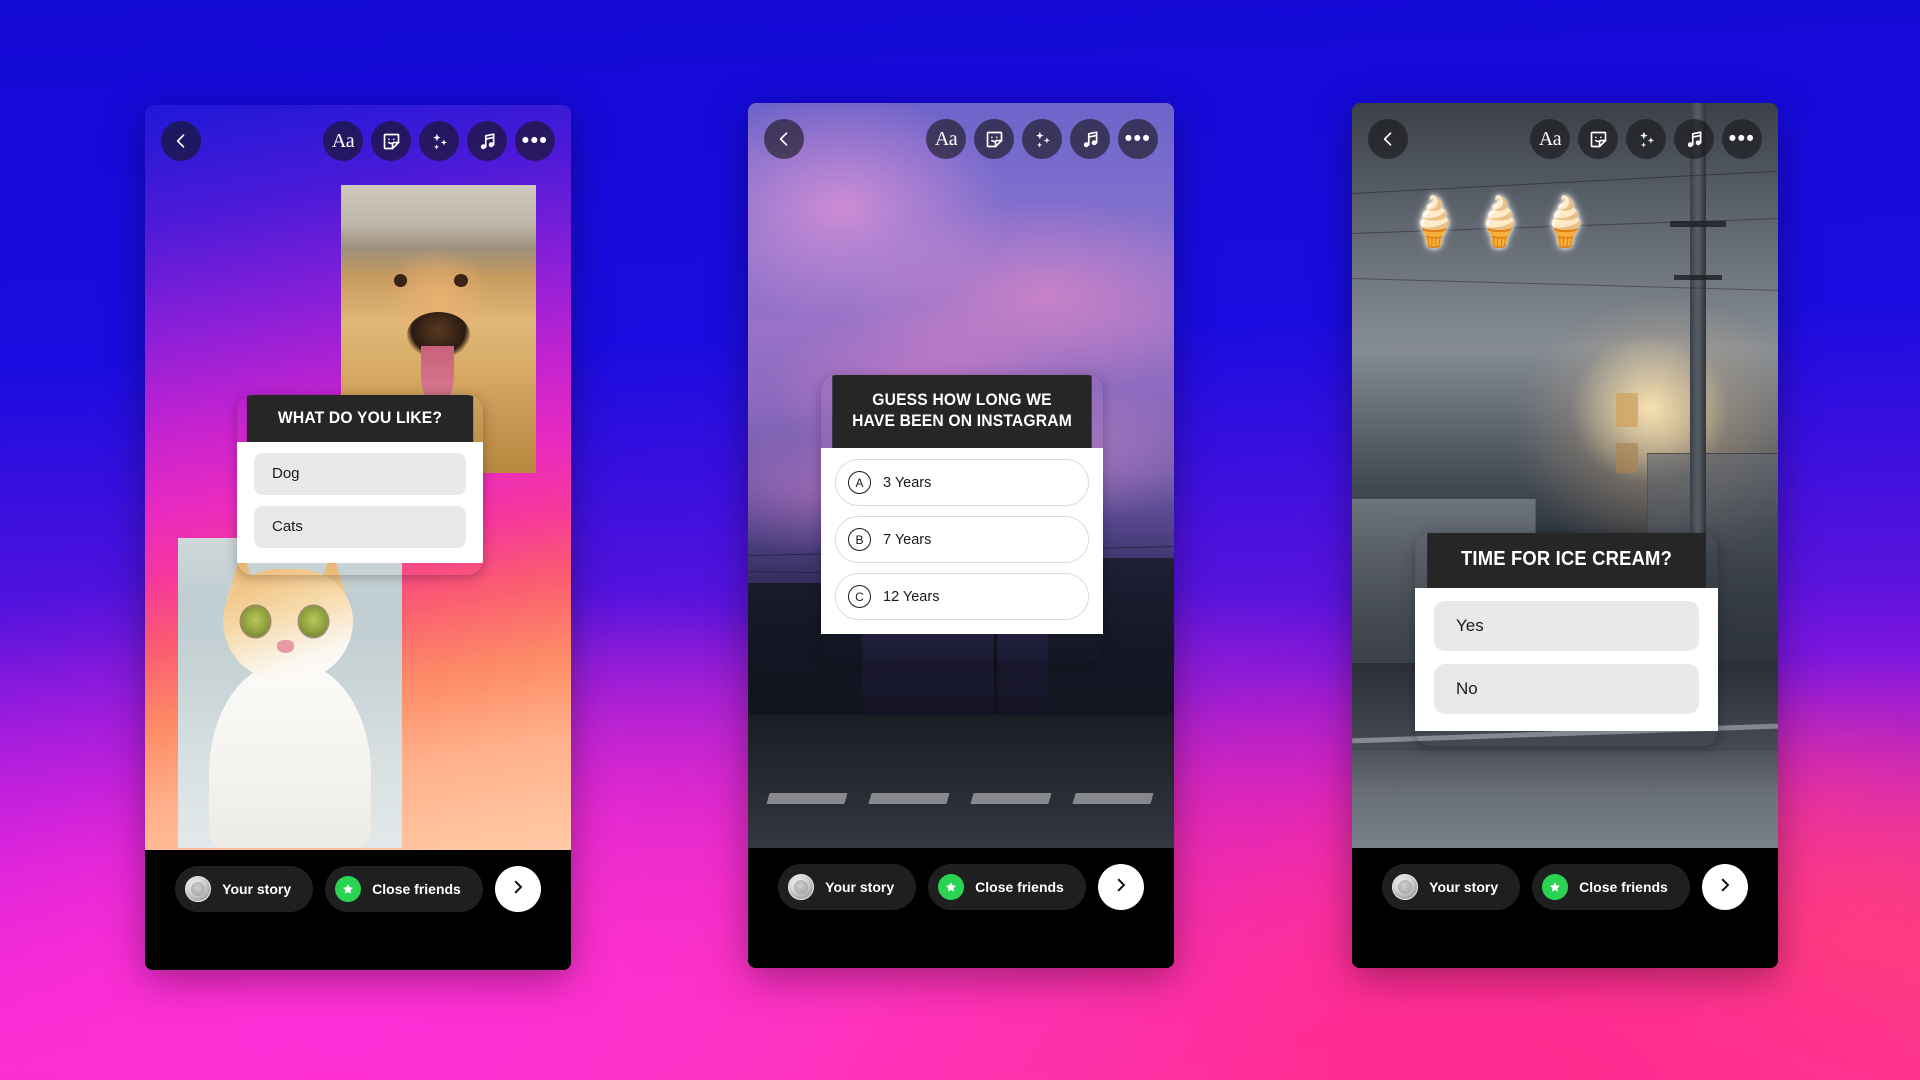 Image resolution: width=1920 pixels, height=1080 pixels. Describe the element at coordinates (1470, 625) in the screenshot. I see `poll-option-label: Yes` at that location.